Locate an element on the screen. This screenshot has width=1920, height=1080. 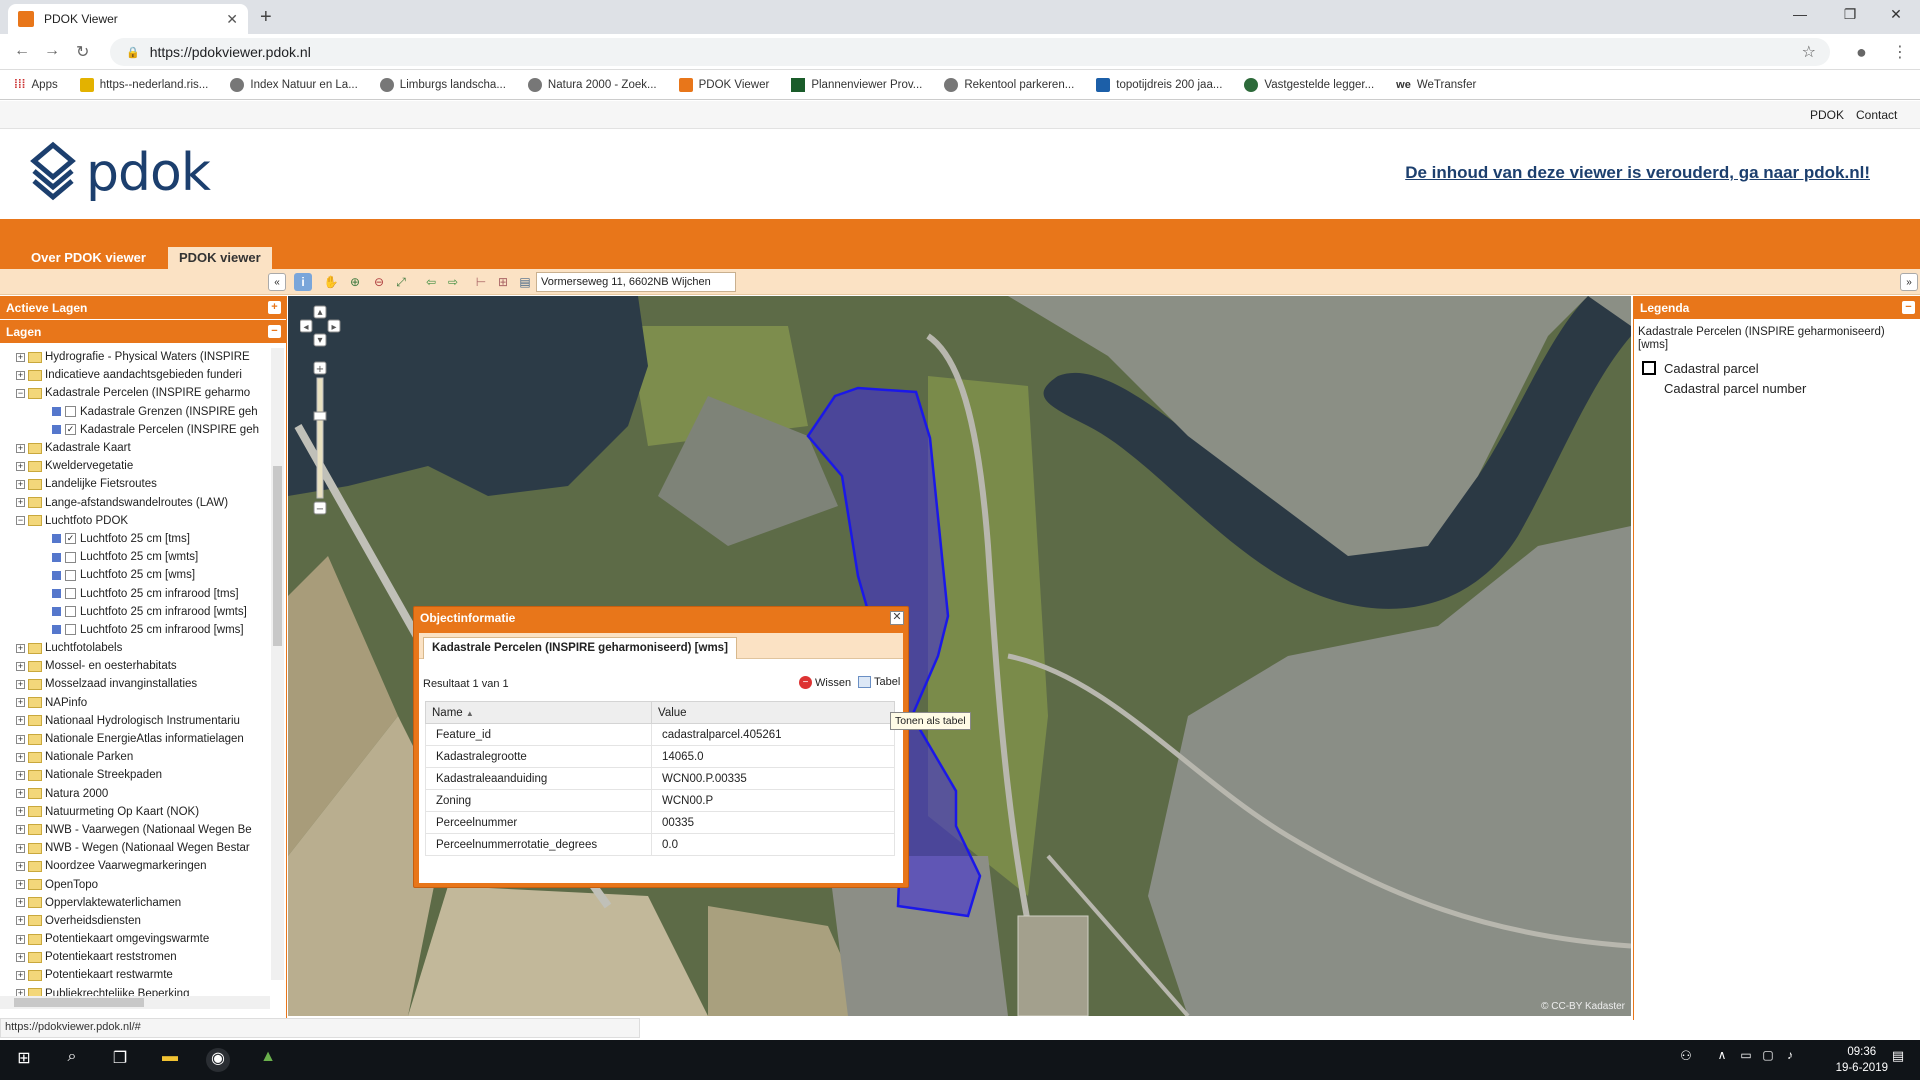
browser-tab: PDOK Viewer ✕ is located at coordinates (128, 19).